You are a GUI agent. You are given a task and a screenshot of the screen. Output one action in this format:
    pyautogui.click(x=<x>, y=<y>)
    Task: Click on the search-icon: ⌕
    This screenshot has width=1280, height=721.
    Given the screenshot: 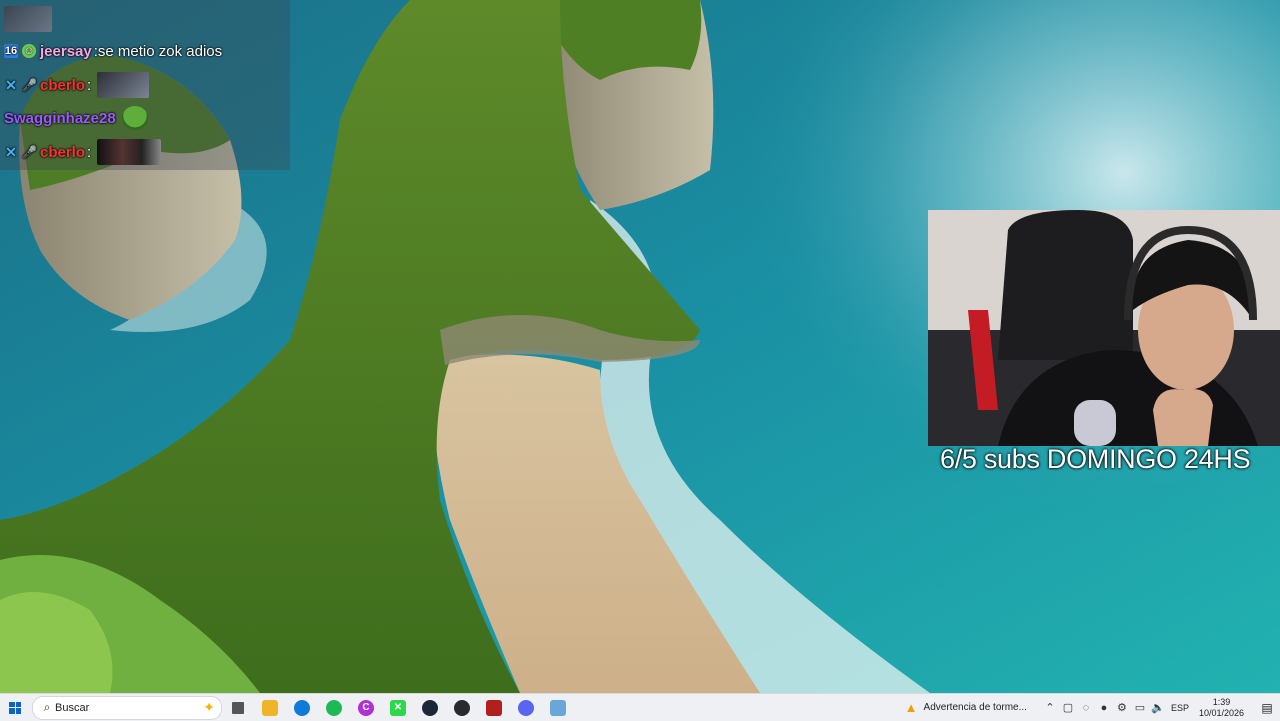 What is the action you would take?
    pyautogui.click(x=47, y=707)
    